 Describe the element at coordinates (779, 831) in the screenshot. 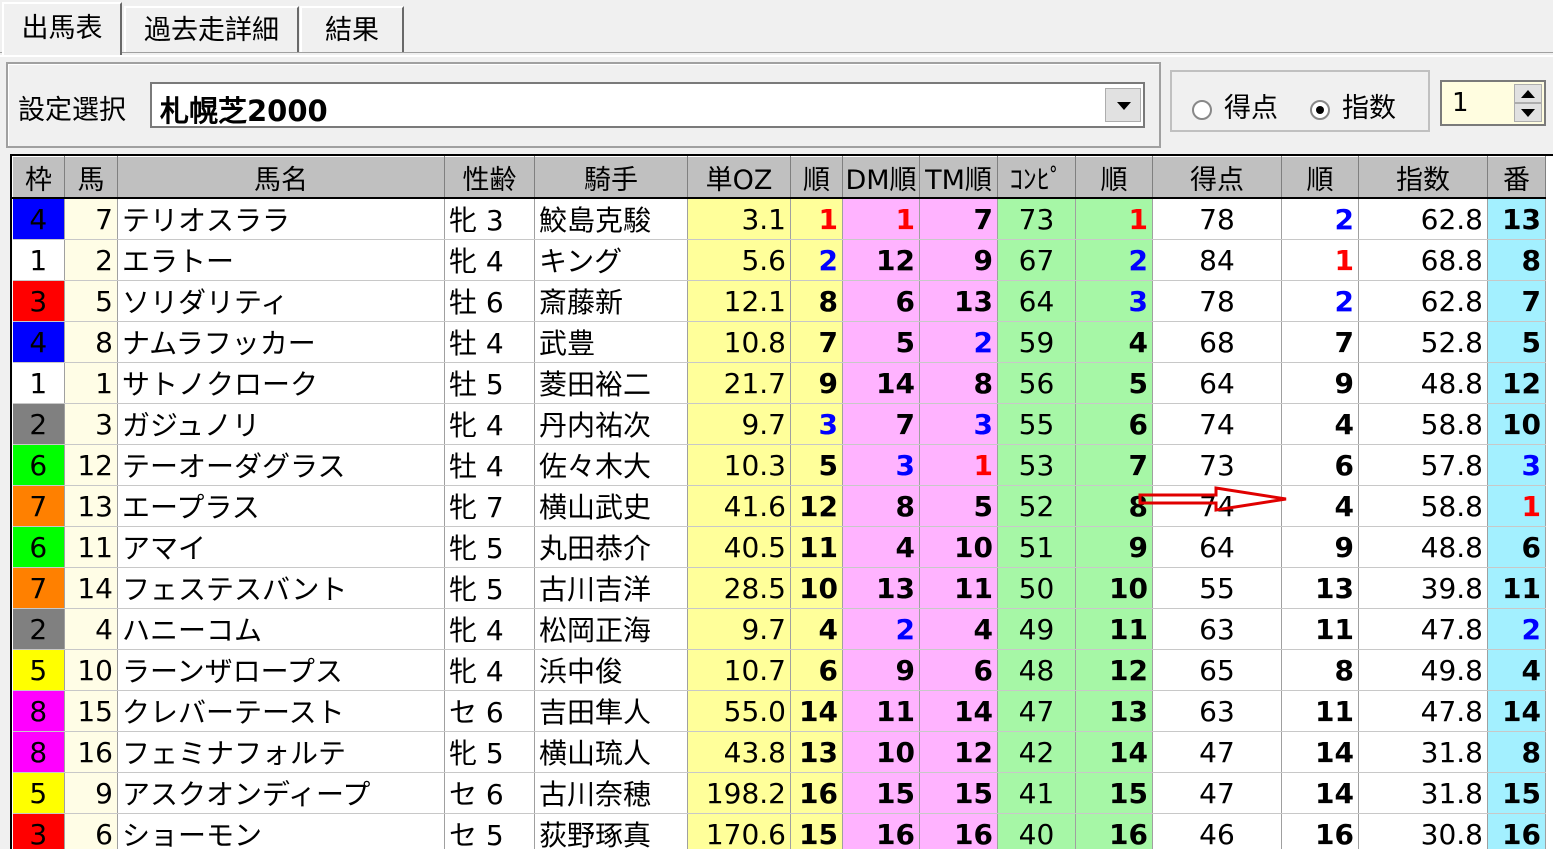

I see `table-row: 3 6 ショーモンセ 5 荻野琢真 170.6 15 16 16 40 16 46 16 30.8 16` at that location.